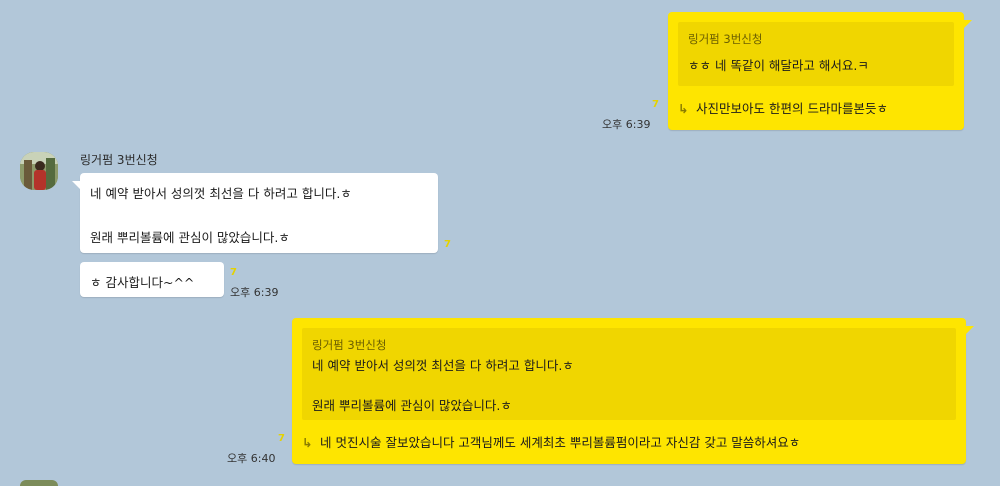 The height and width of the screenshot is (486, 1000). I want to click on quoted-message-box: 링거펌 3번신청 ㅎㅎ 네 똑같이 해달라고 해서요.ㅋ, so click(816, 54).